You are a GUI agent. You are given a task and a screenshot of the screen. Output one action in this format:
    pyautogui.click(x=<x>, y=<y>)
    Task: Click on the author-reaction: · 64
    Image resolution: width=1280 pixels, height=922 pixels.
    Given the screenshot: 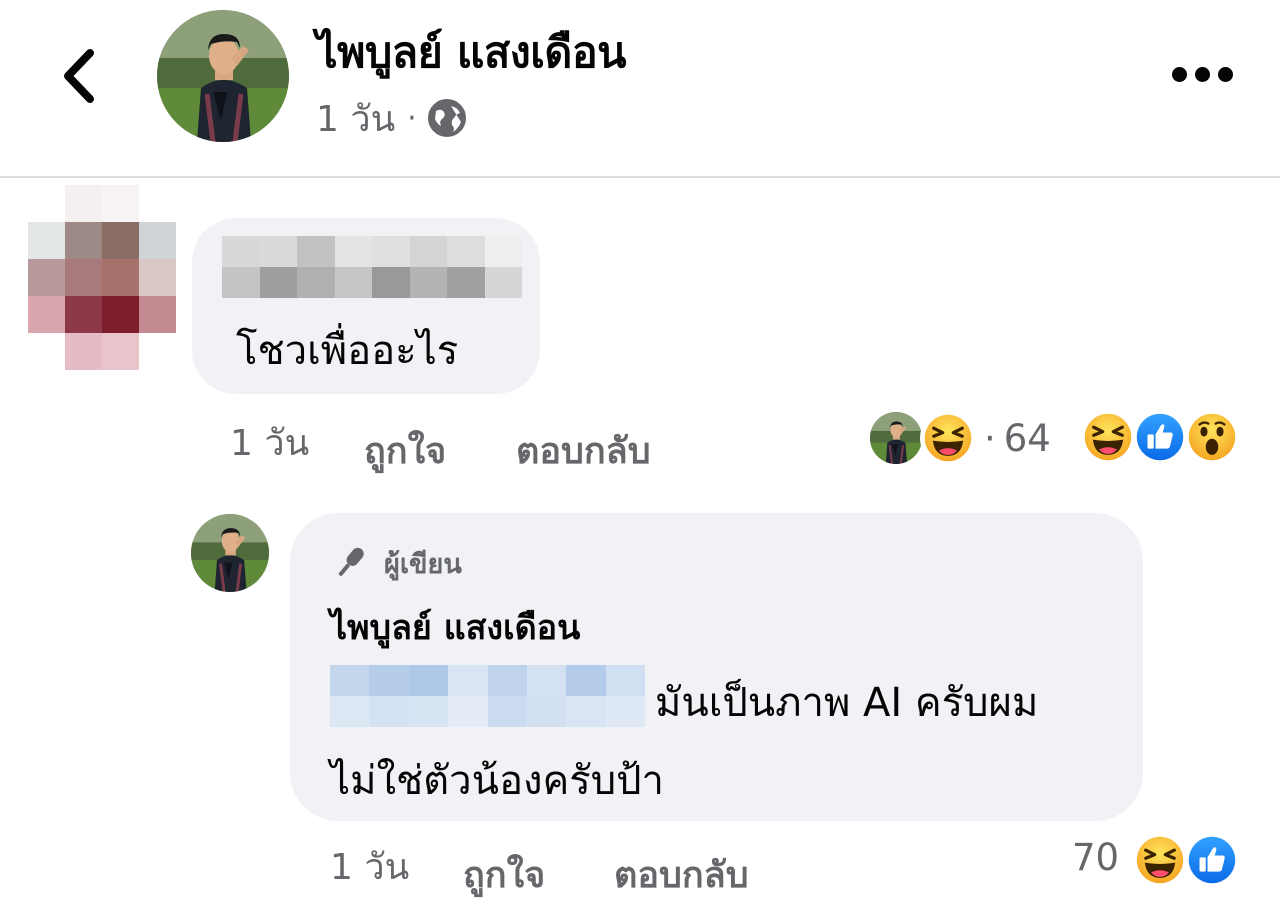 What is the action you would take?
    pyautogui.click(x=960, y=438)
    